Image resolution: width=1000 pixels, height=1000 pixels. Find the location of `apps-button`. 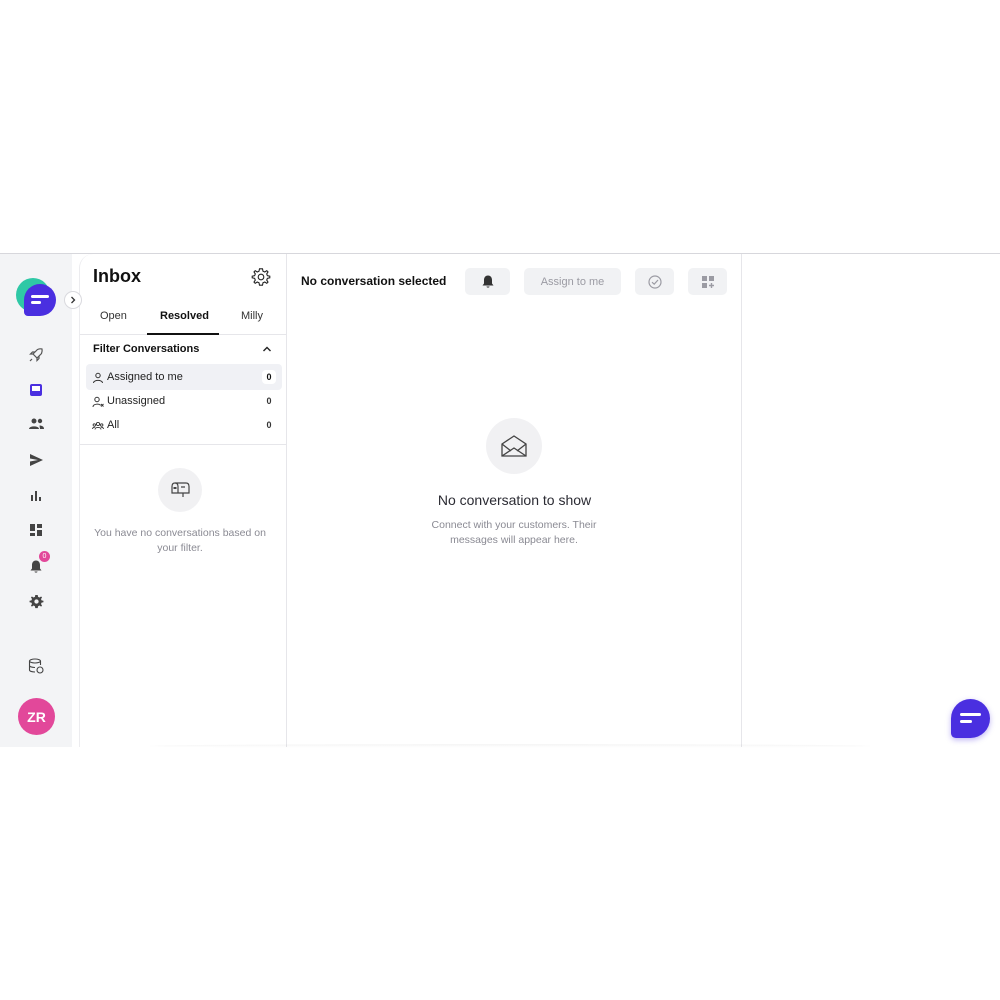

apps-button is located at coordinates (707, 281).